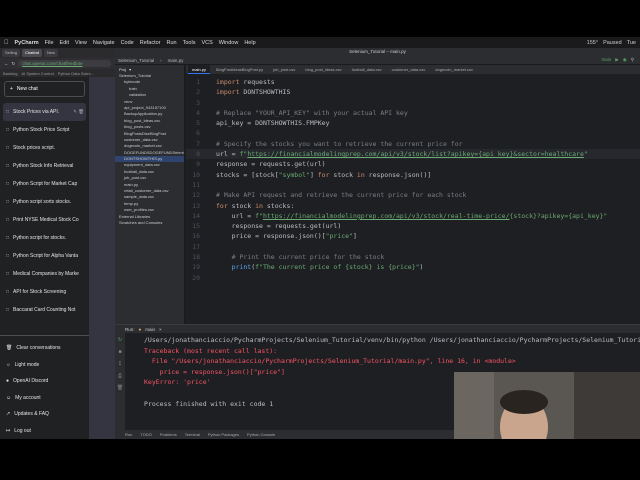 This screenshot has height=480, width=640. What do you see at coordinates (44, 348) in the screenshot?
I see `clear-conversations-button: 🗑 Clear conversations` at bounding box center [44, 348].